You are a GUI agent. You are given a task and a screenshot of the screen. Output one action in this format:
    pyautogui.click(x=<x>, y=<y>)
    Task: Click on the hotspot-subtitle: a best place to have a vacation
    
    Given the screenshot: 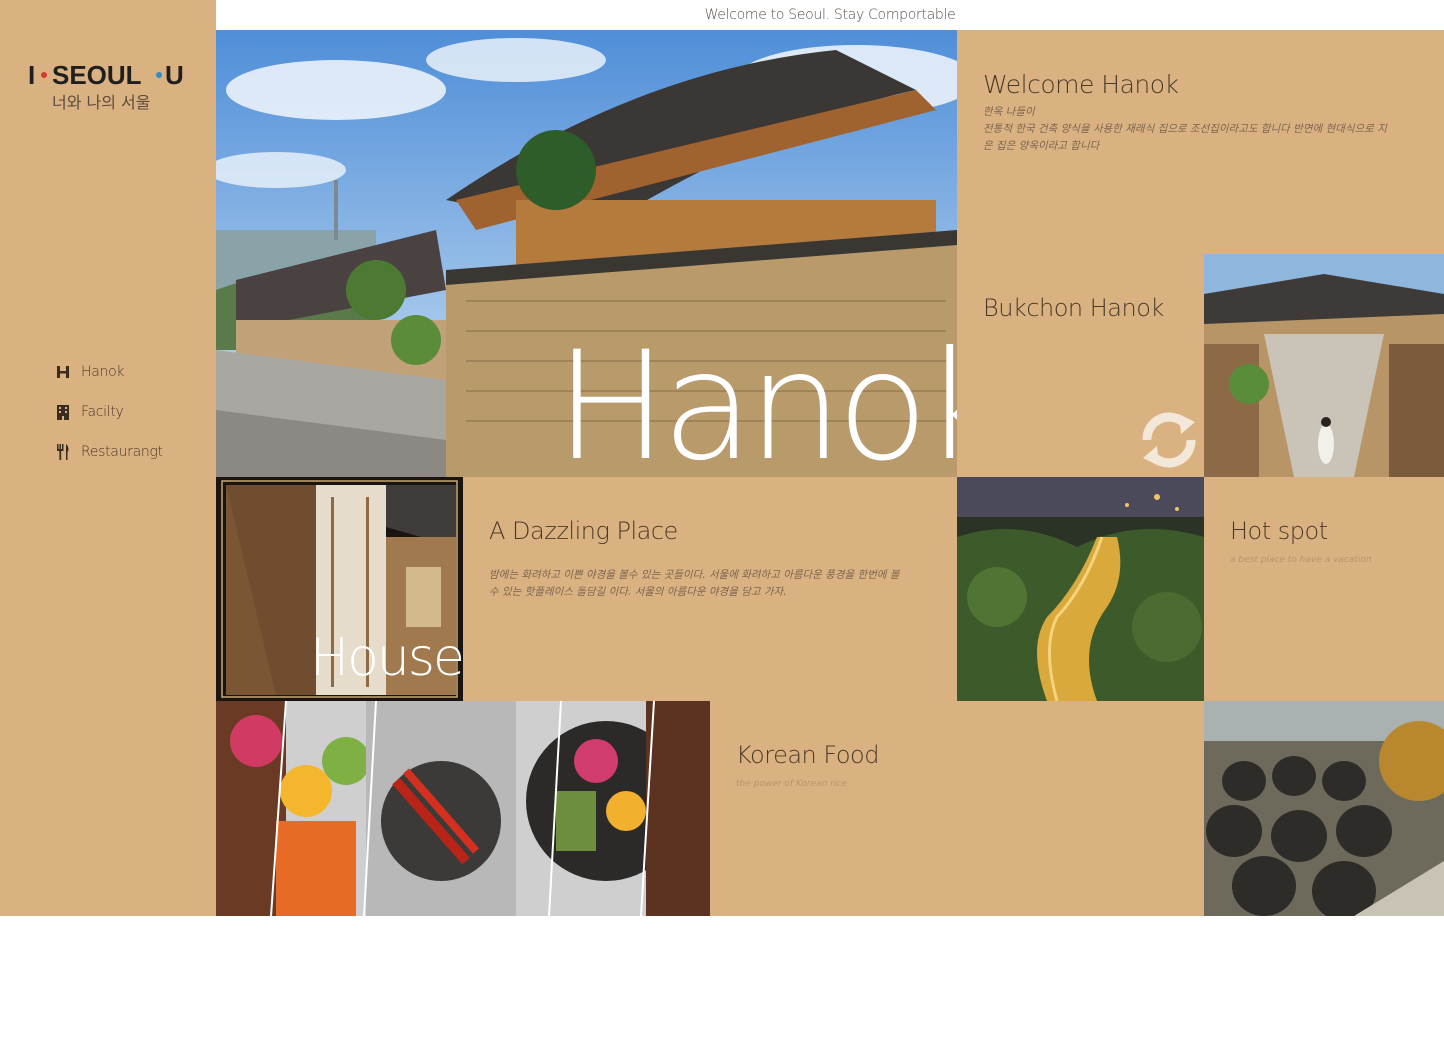 What is the action you would take?
    pyautogui.click(x=1301, y=560)
    